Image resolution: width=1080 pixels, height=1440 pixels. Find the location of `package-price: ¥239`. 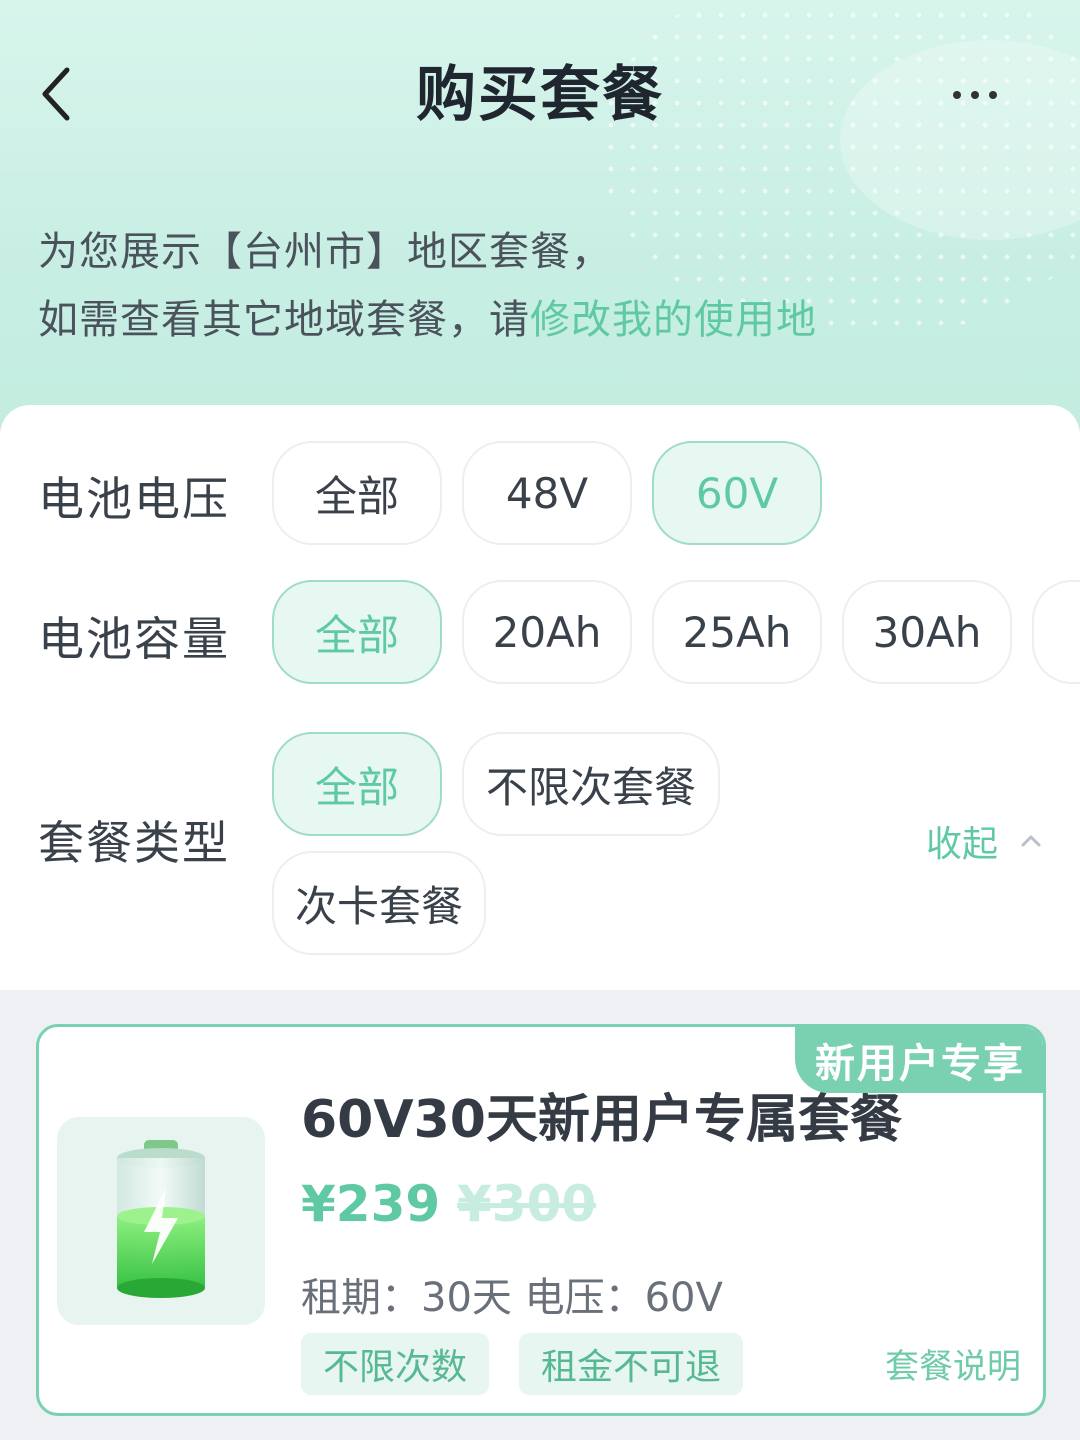

package-price: ¥239 is located at coordinates (371, 1204).